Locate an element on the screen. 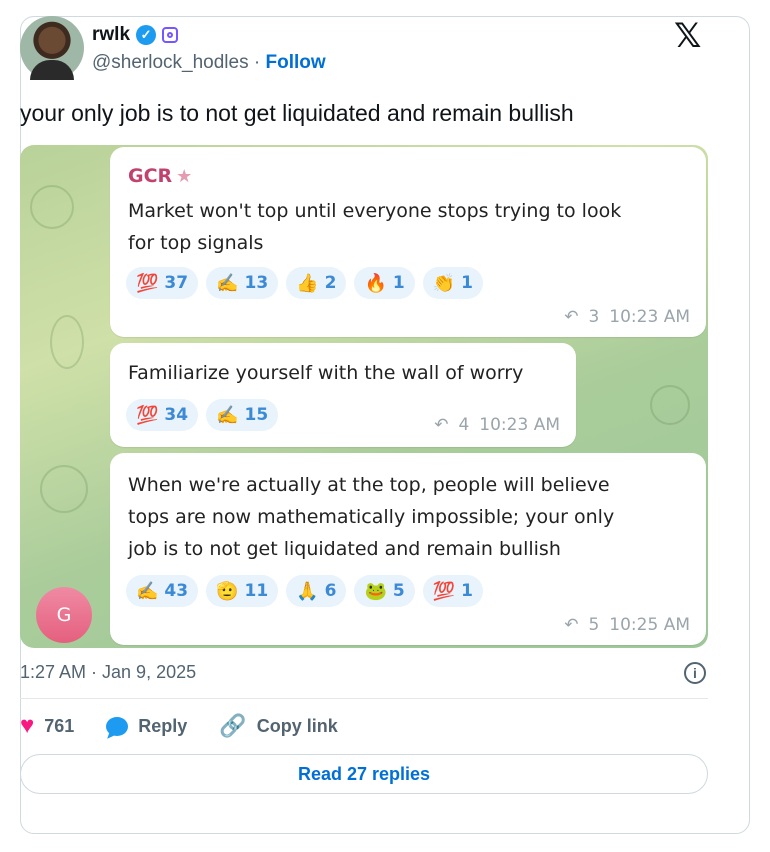 The image size is (770, 852). x-logo-icon: 𝕏 is located at coordinates (687, 36).